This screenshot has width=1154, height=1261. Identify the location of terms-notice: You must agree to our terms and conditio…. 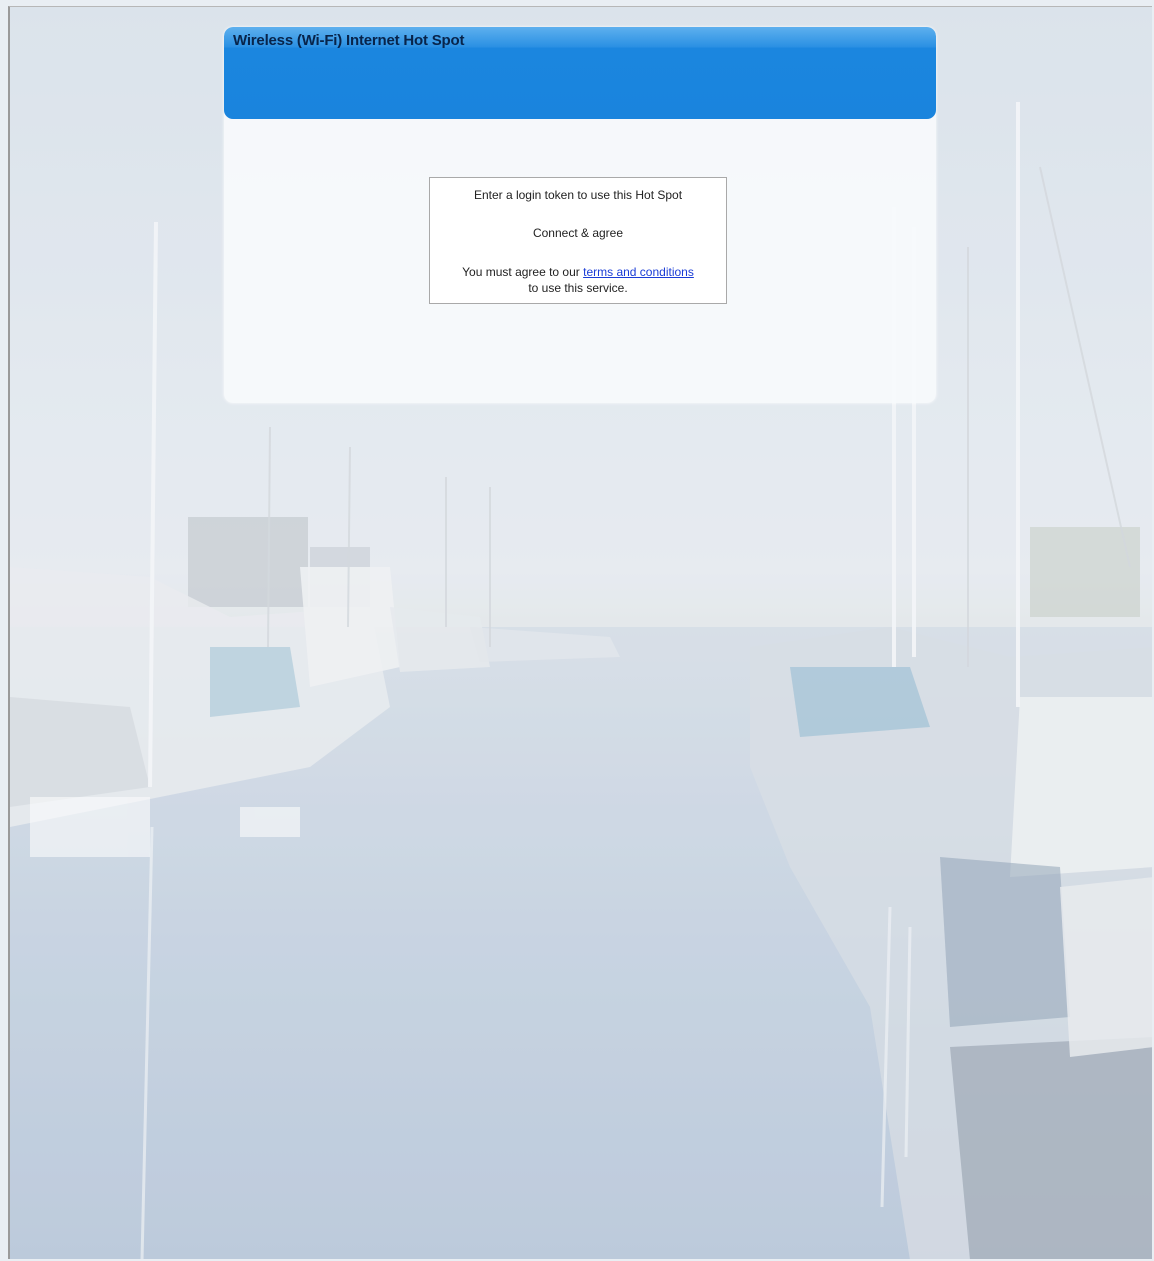
(578, 280).